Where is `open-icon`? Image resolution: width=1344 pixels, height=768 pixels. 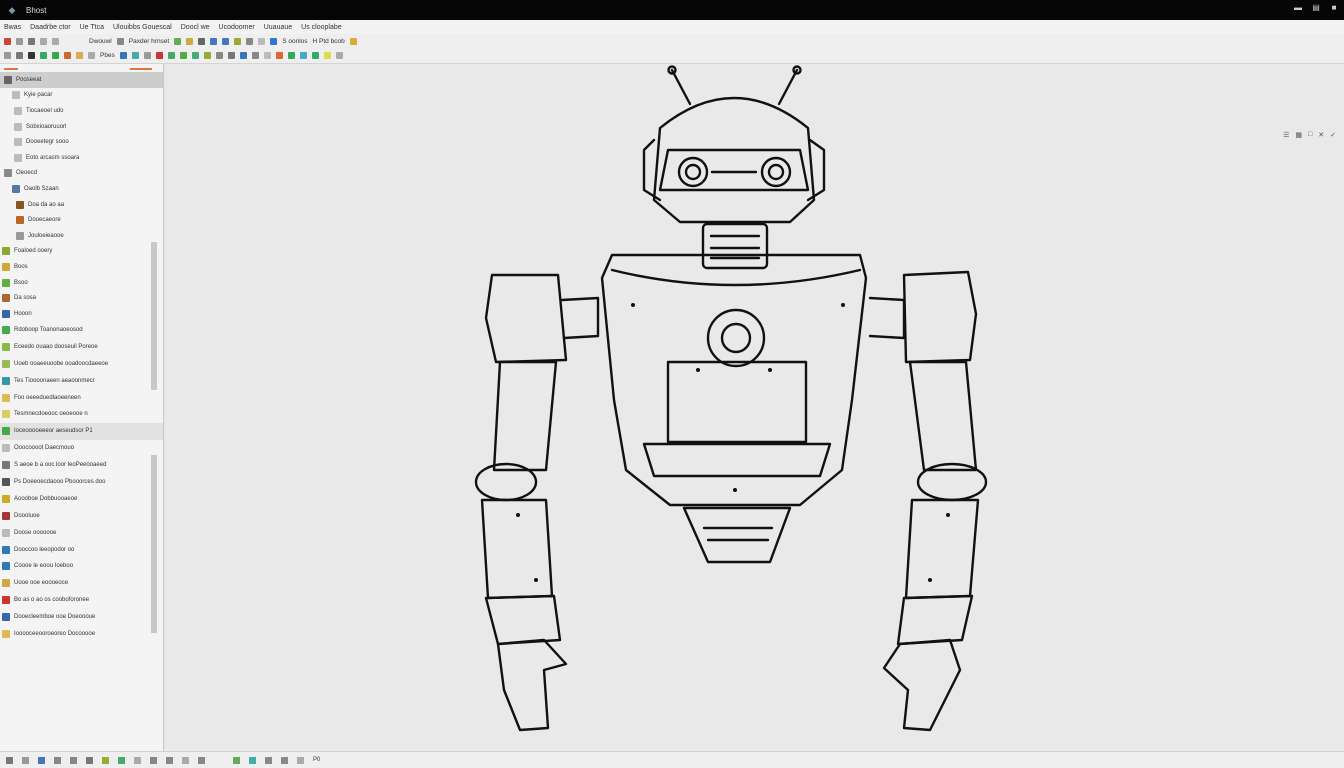
open-icon is located at coordinates (19, 41).